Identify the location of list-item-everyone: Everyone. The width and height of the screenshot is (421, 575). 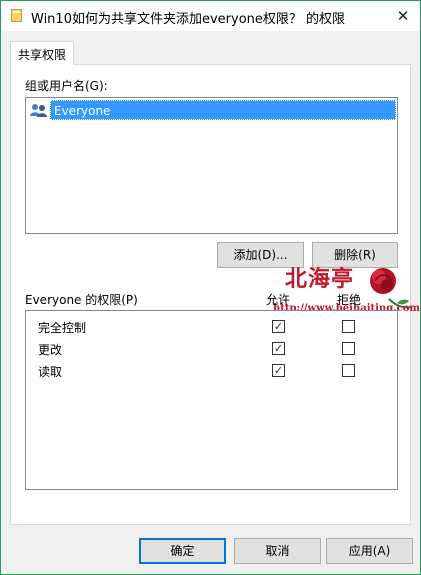
(213, 110).